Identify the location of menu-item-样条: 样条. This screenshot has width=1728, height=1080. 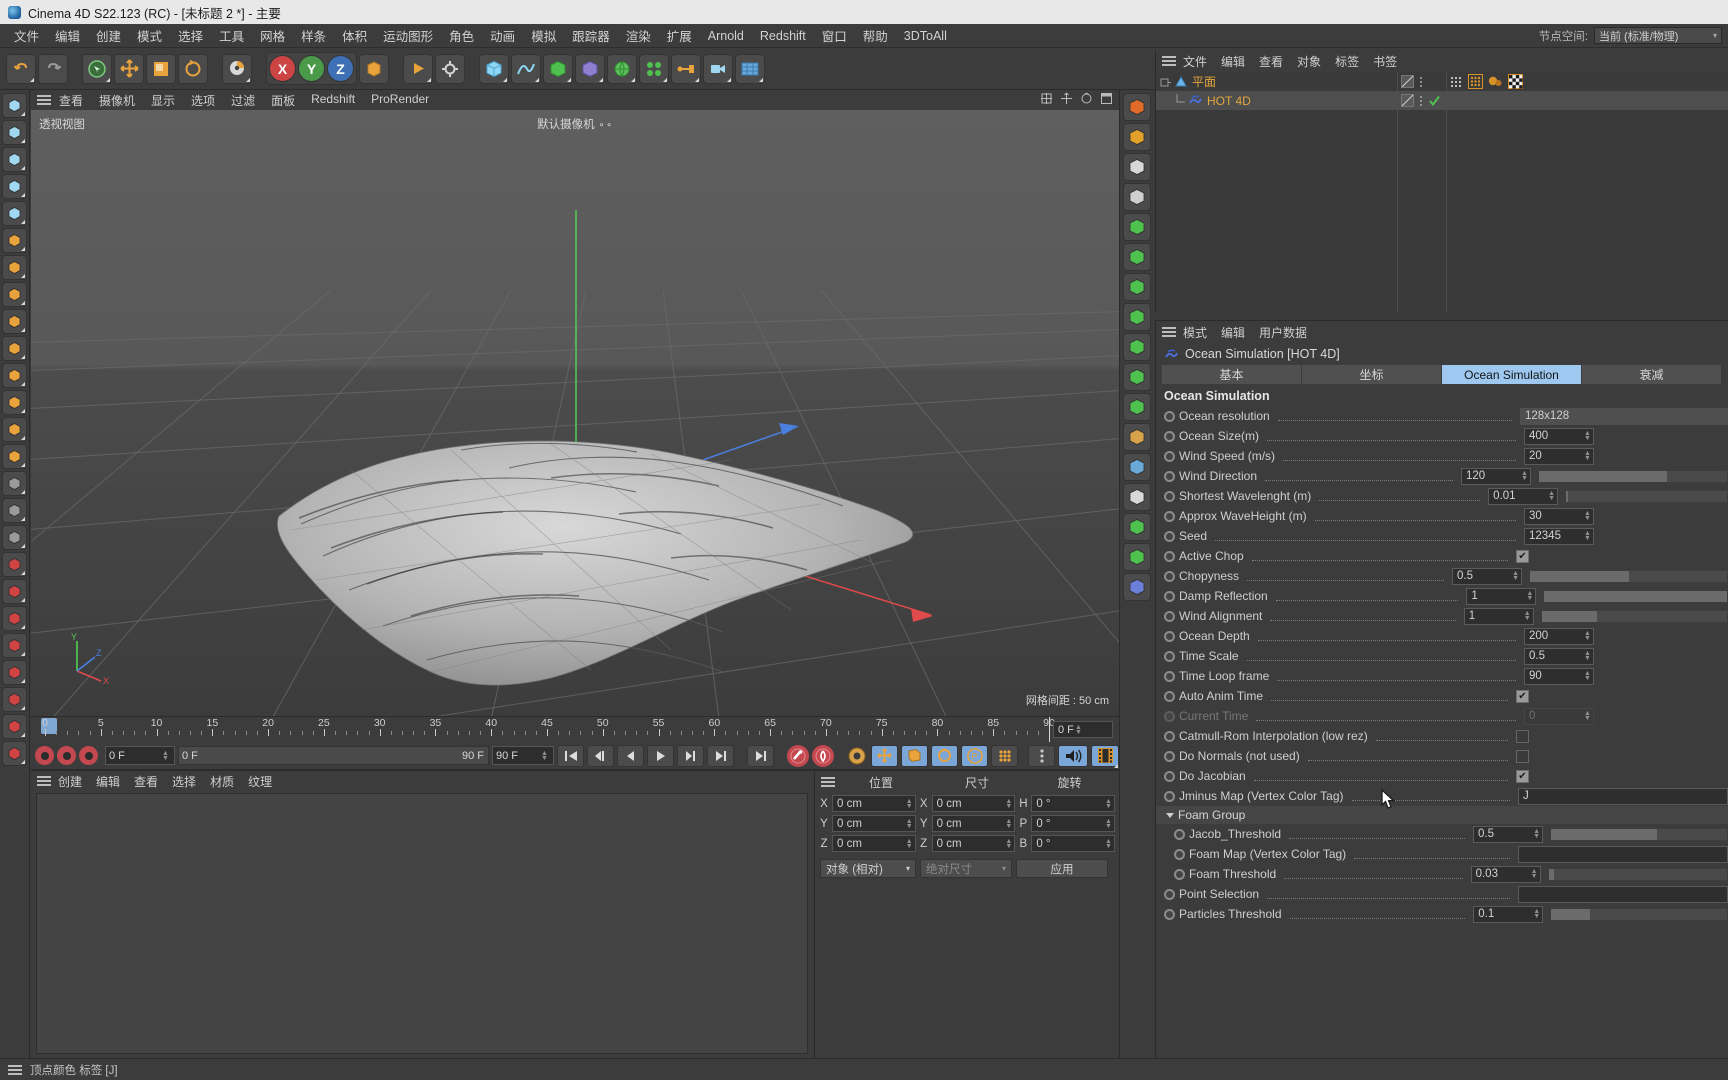
(313, 35).